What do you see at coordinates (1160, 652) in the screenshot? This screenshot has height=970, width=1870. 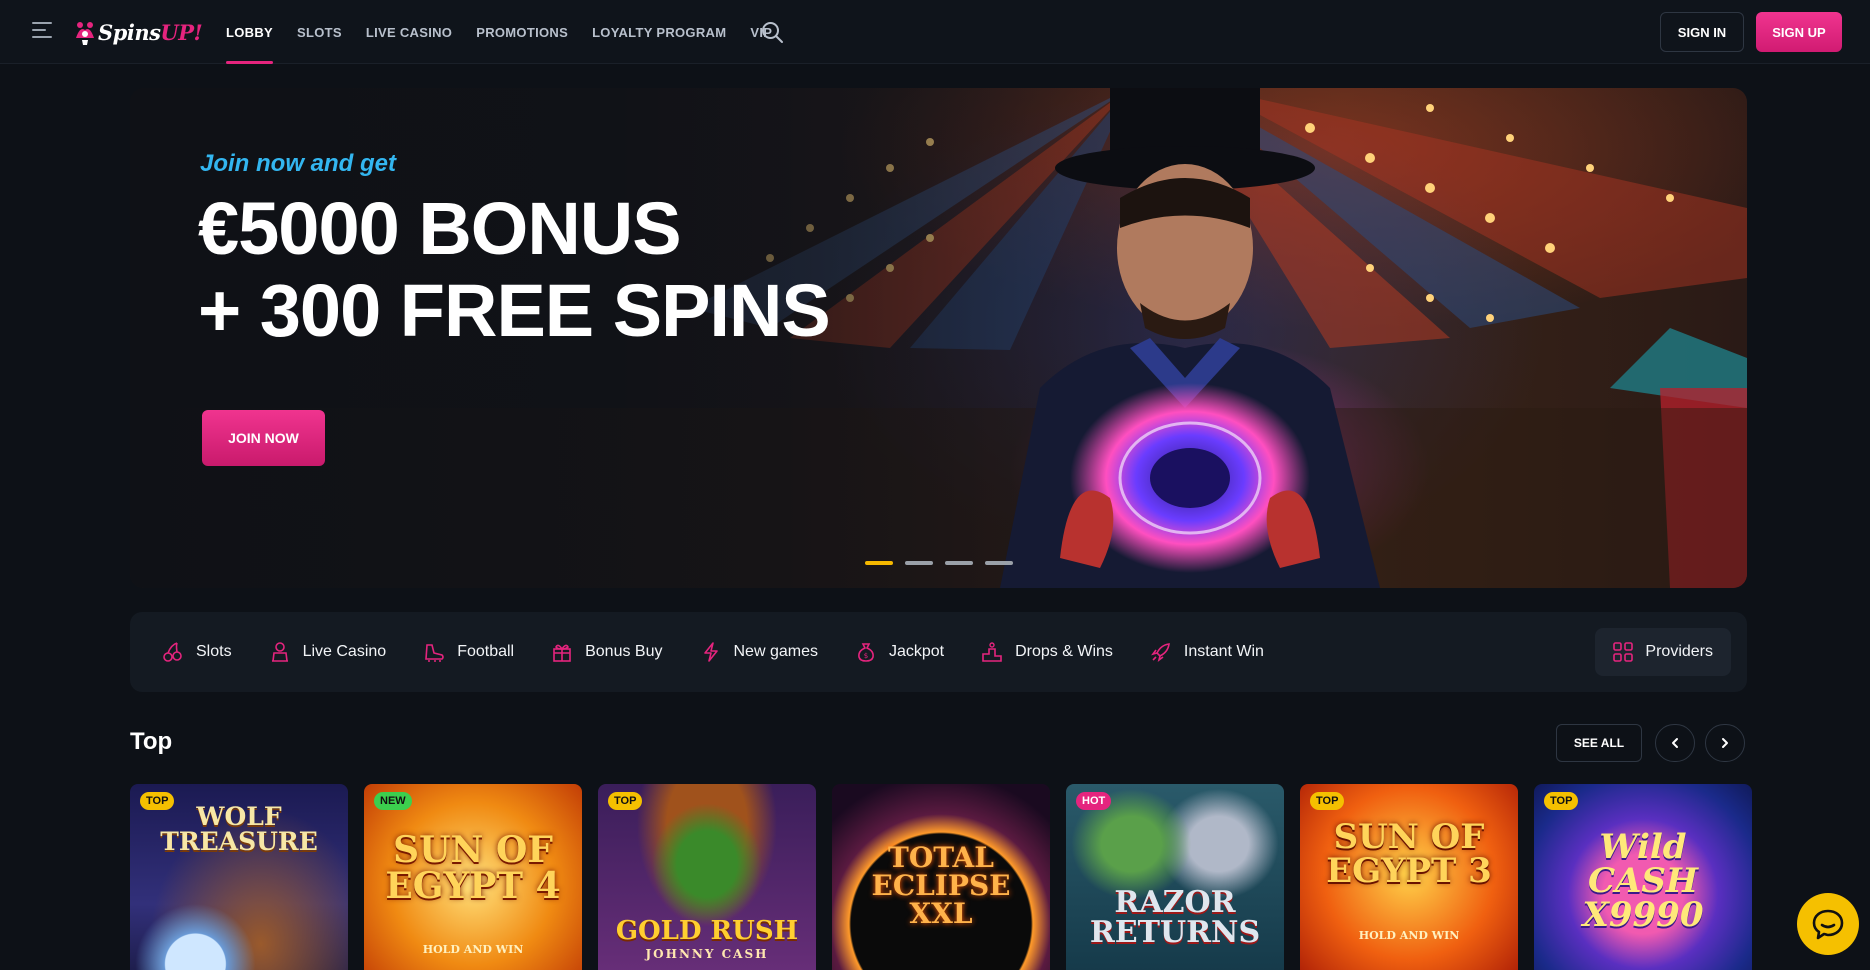 I see `rocket-icon` at bounding box center [1160, 652].